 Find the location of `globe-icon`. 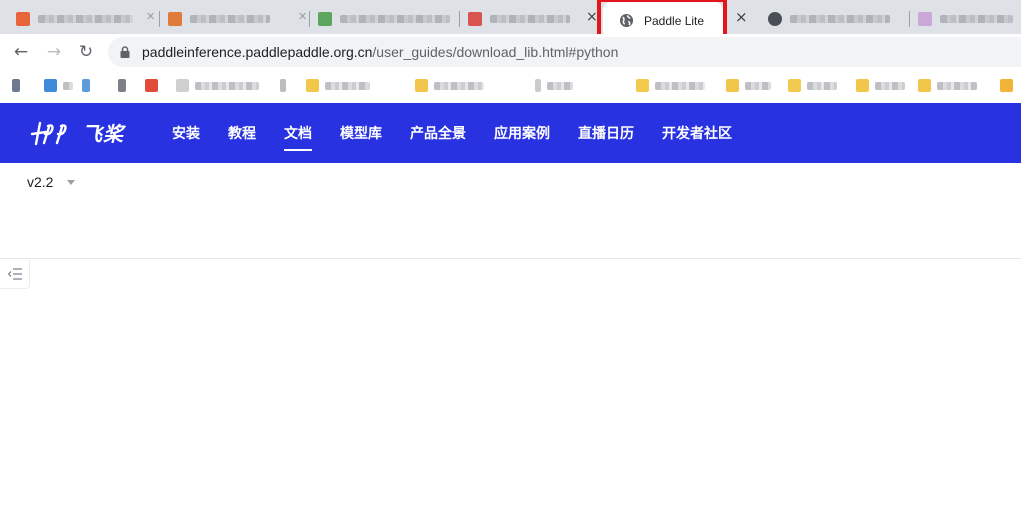

globe-icon is located at coordinates (626, 20).